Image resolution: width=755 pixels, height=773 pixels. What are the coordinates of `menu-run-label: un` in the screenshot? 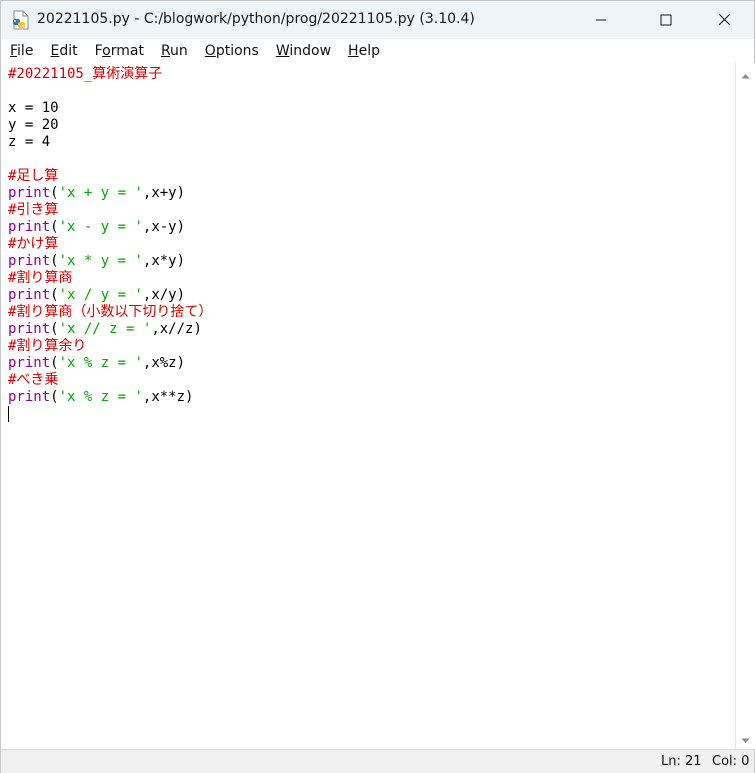 It's located at (179, 51).